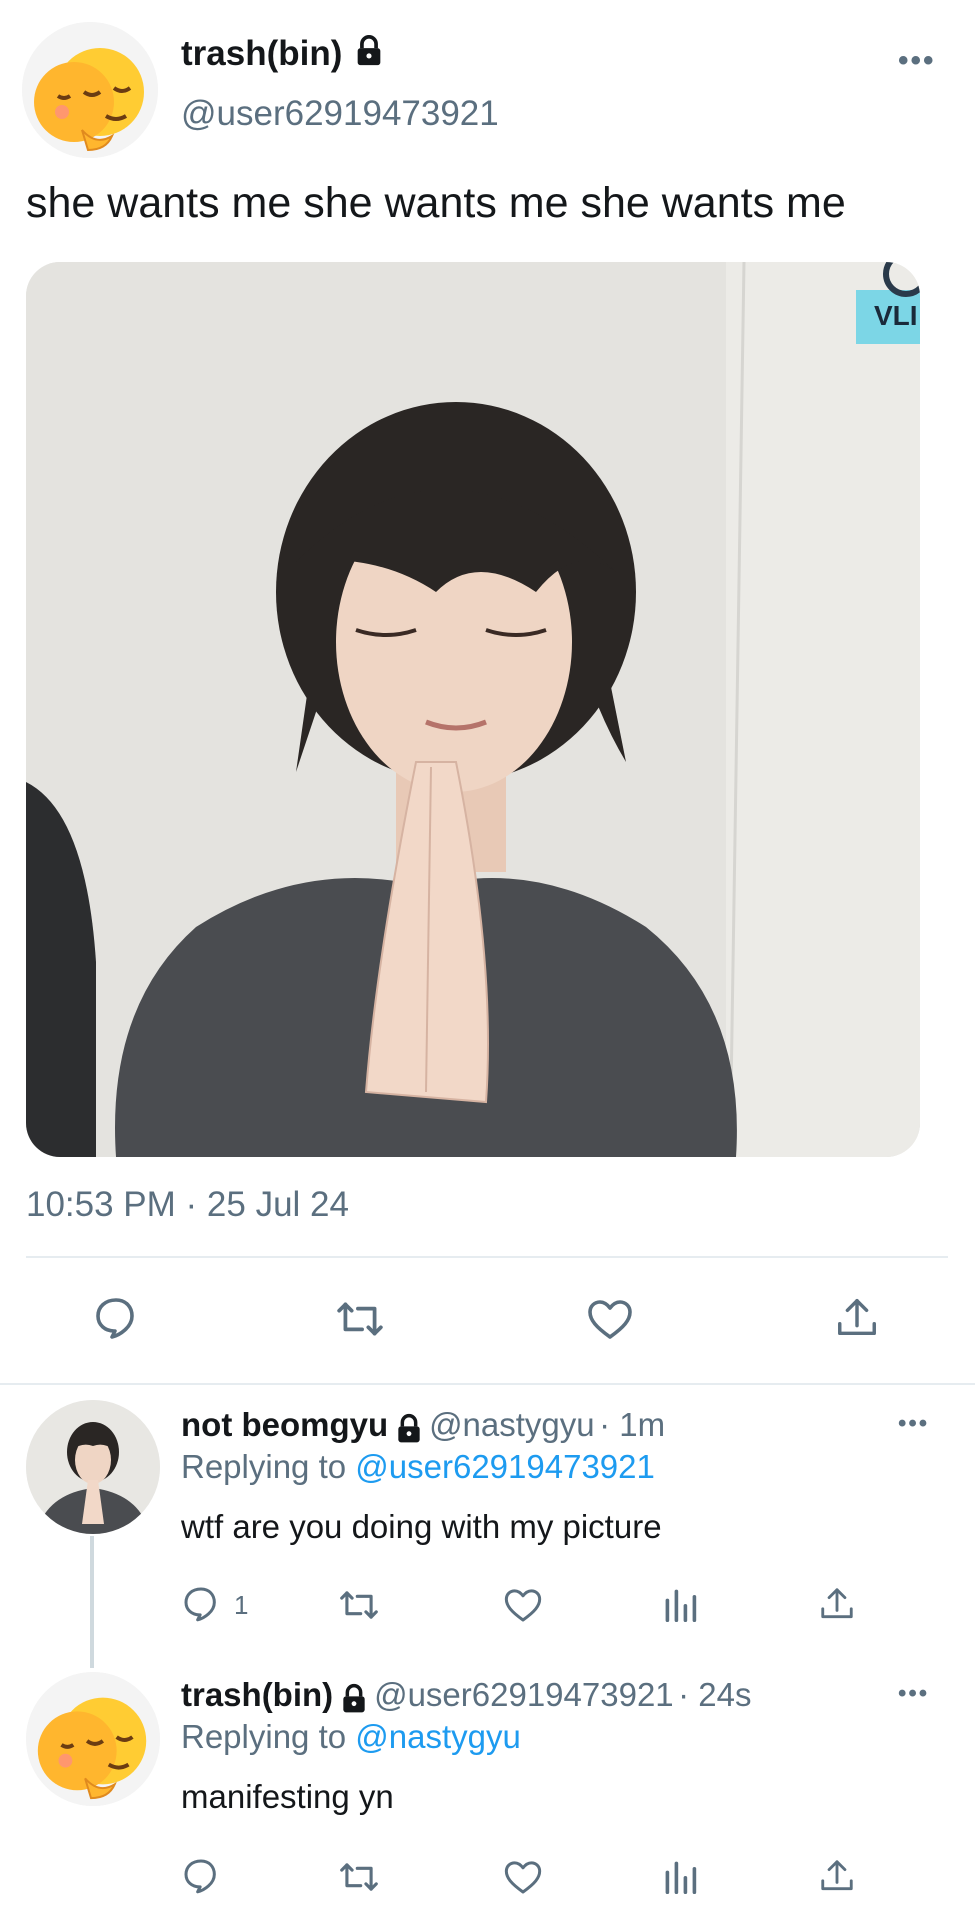 The width and height of the screenshot is (975, 1920). I want to click on mention-link: @nastygyu, so click(438, 1736).